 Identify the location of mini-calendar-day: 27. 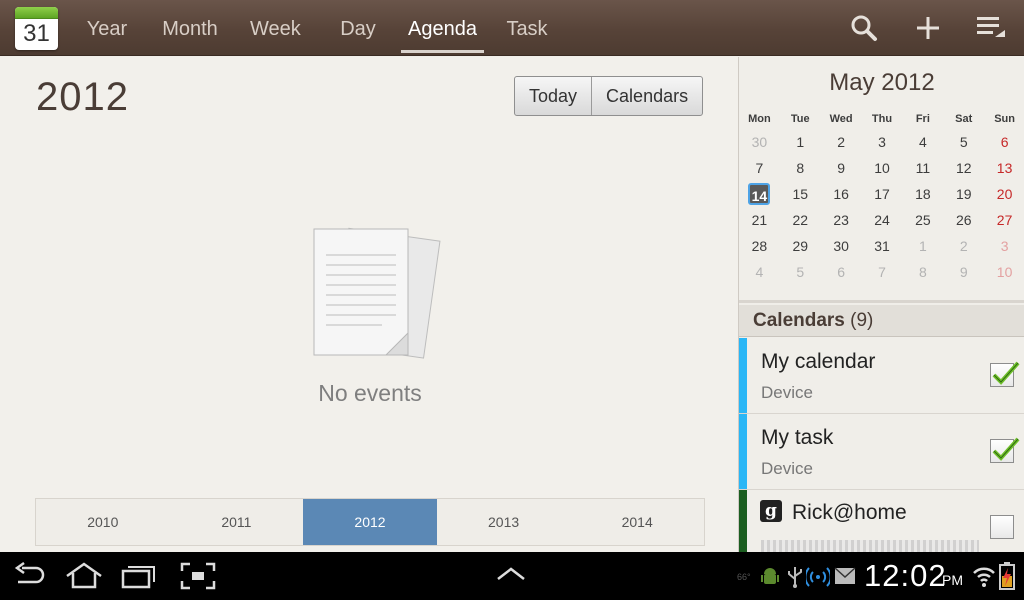
(1004, 220).